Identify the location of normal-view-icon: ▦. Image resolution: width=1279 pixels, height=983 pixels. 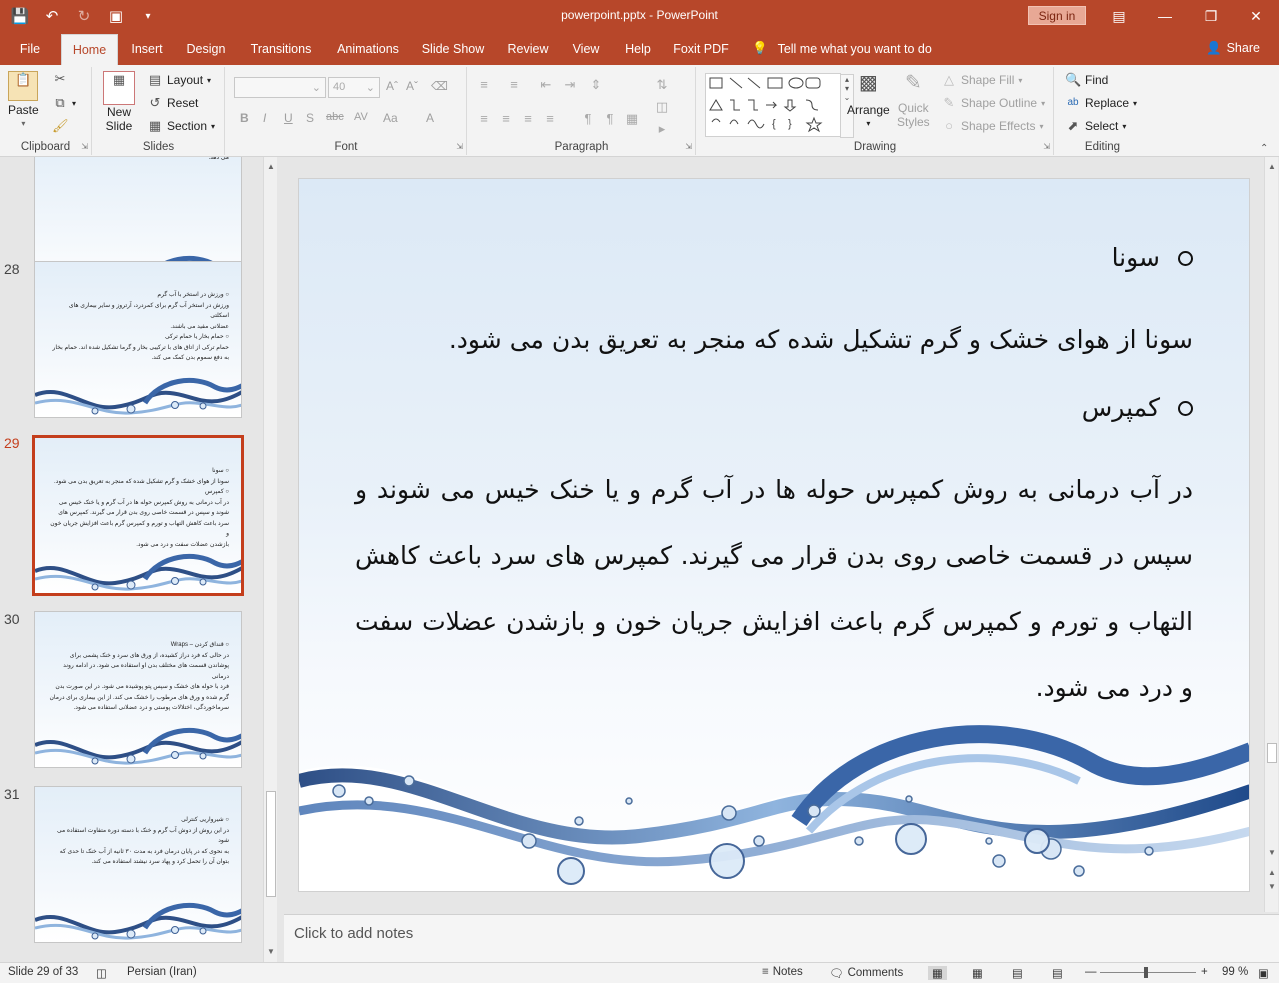
(937, 973).